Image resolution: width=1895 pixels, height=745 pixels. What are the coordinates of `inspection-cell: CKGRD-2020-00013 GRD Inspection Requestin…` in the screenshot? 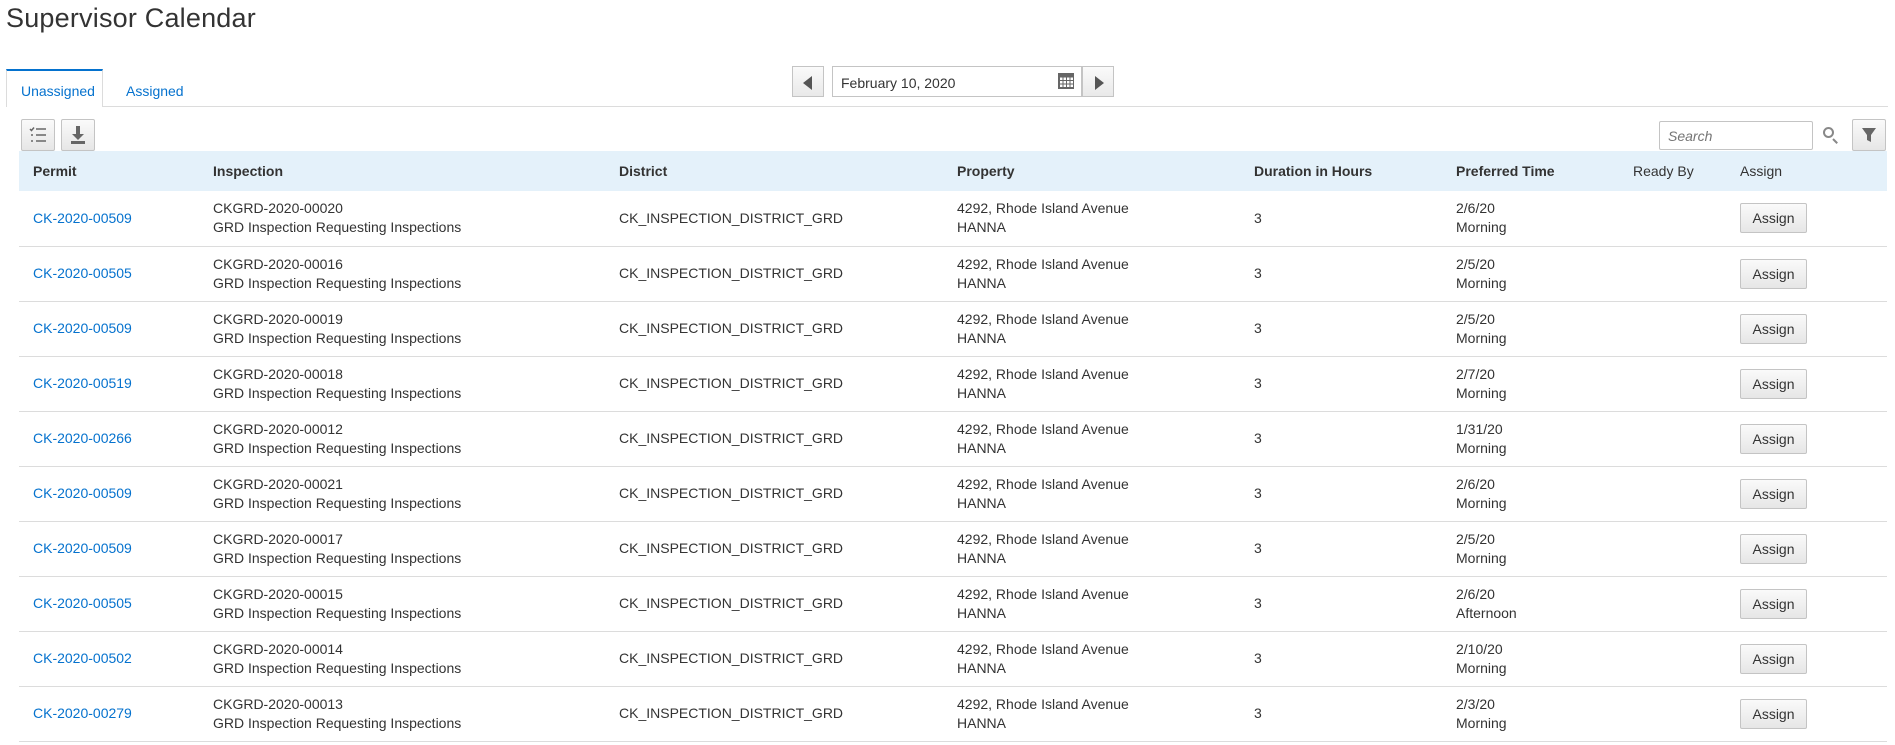 It's located at (416, 714).